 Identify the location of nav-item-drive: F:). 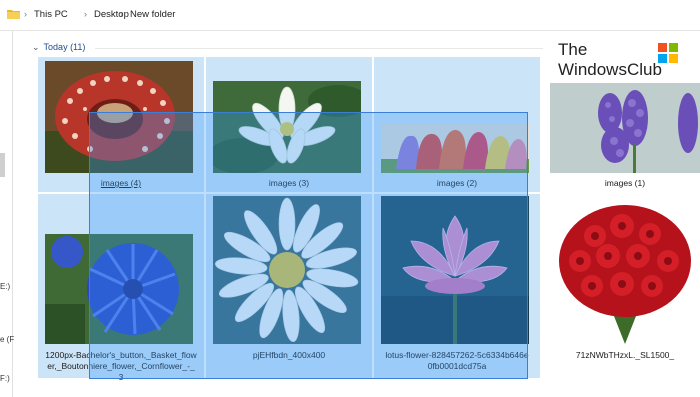
(5, 378).